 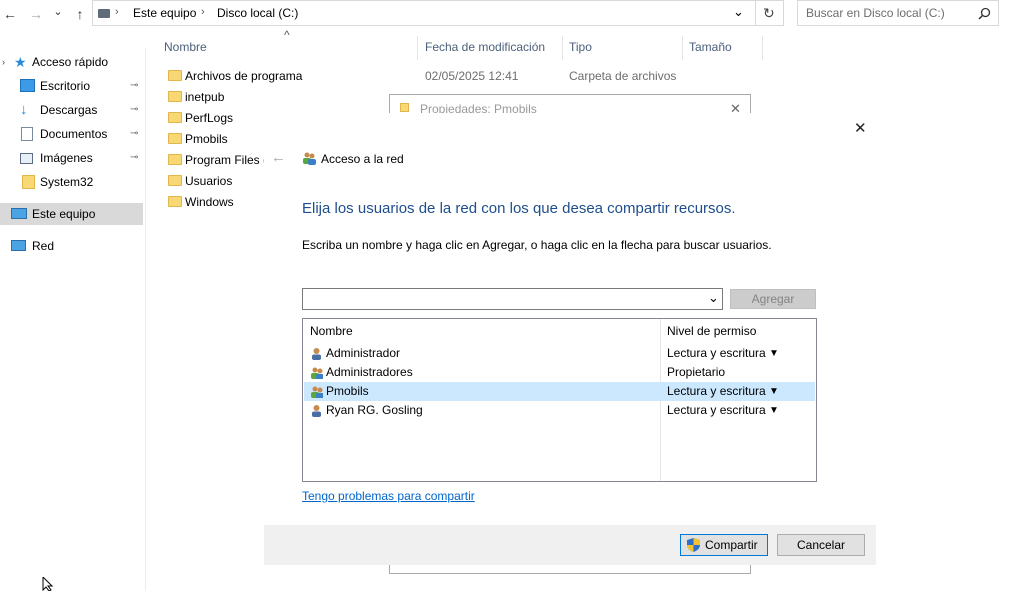 I want to click on sidebar-item-label: Acceso rápido, so click(x=70, y=62).